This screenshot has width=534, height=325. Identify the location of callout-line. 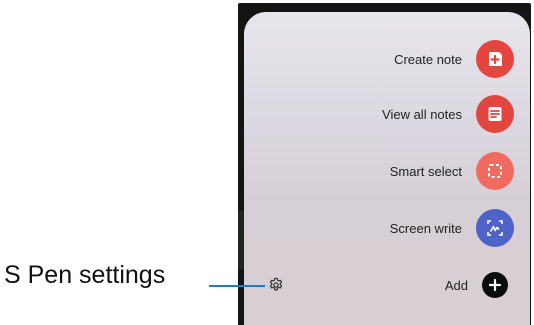
(237, 286).